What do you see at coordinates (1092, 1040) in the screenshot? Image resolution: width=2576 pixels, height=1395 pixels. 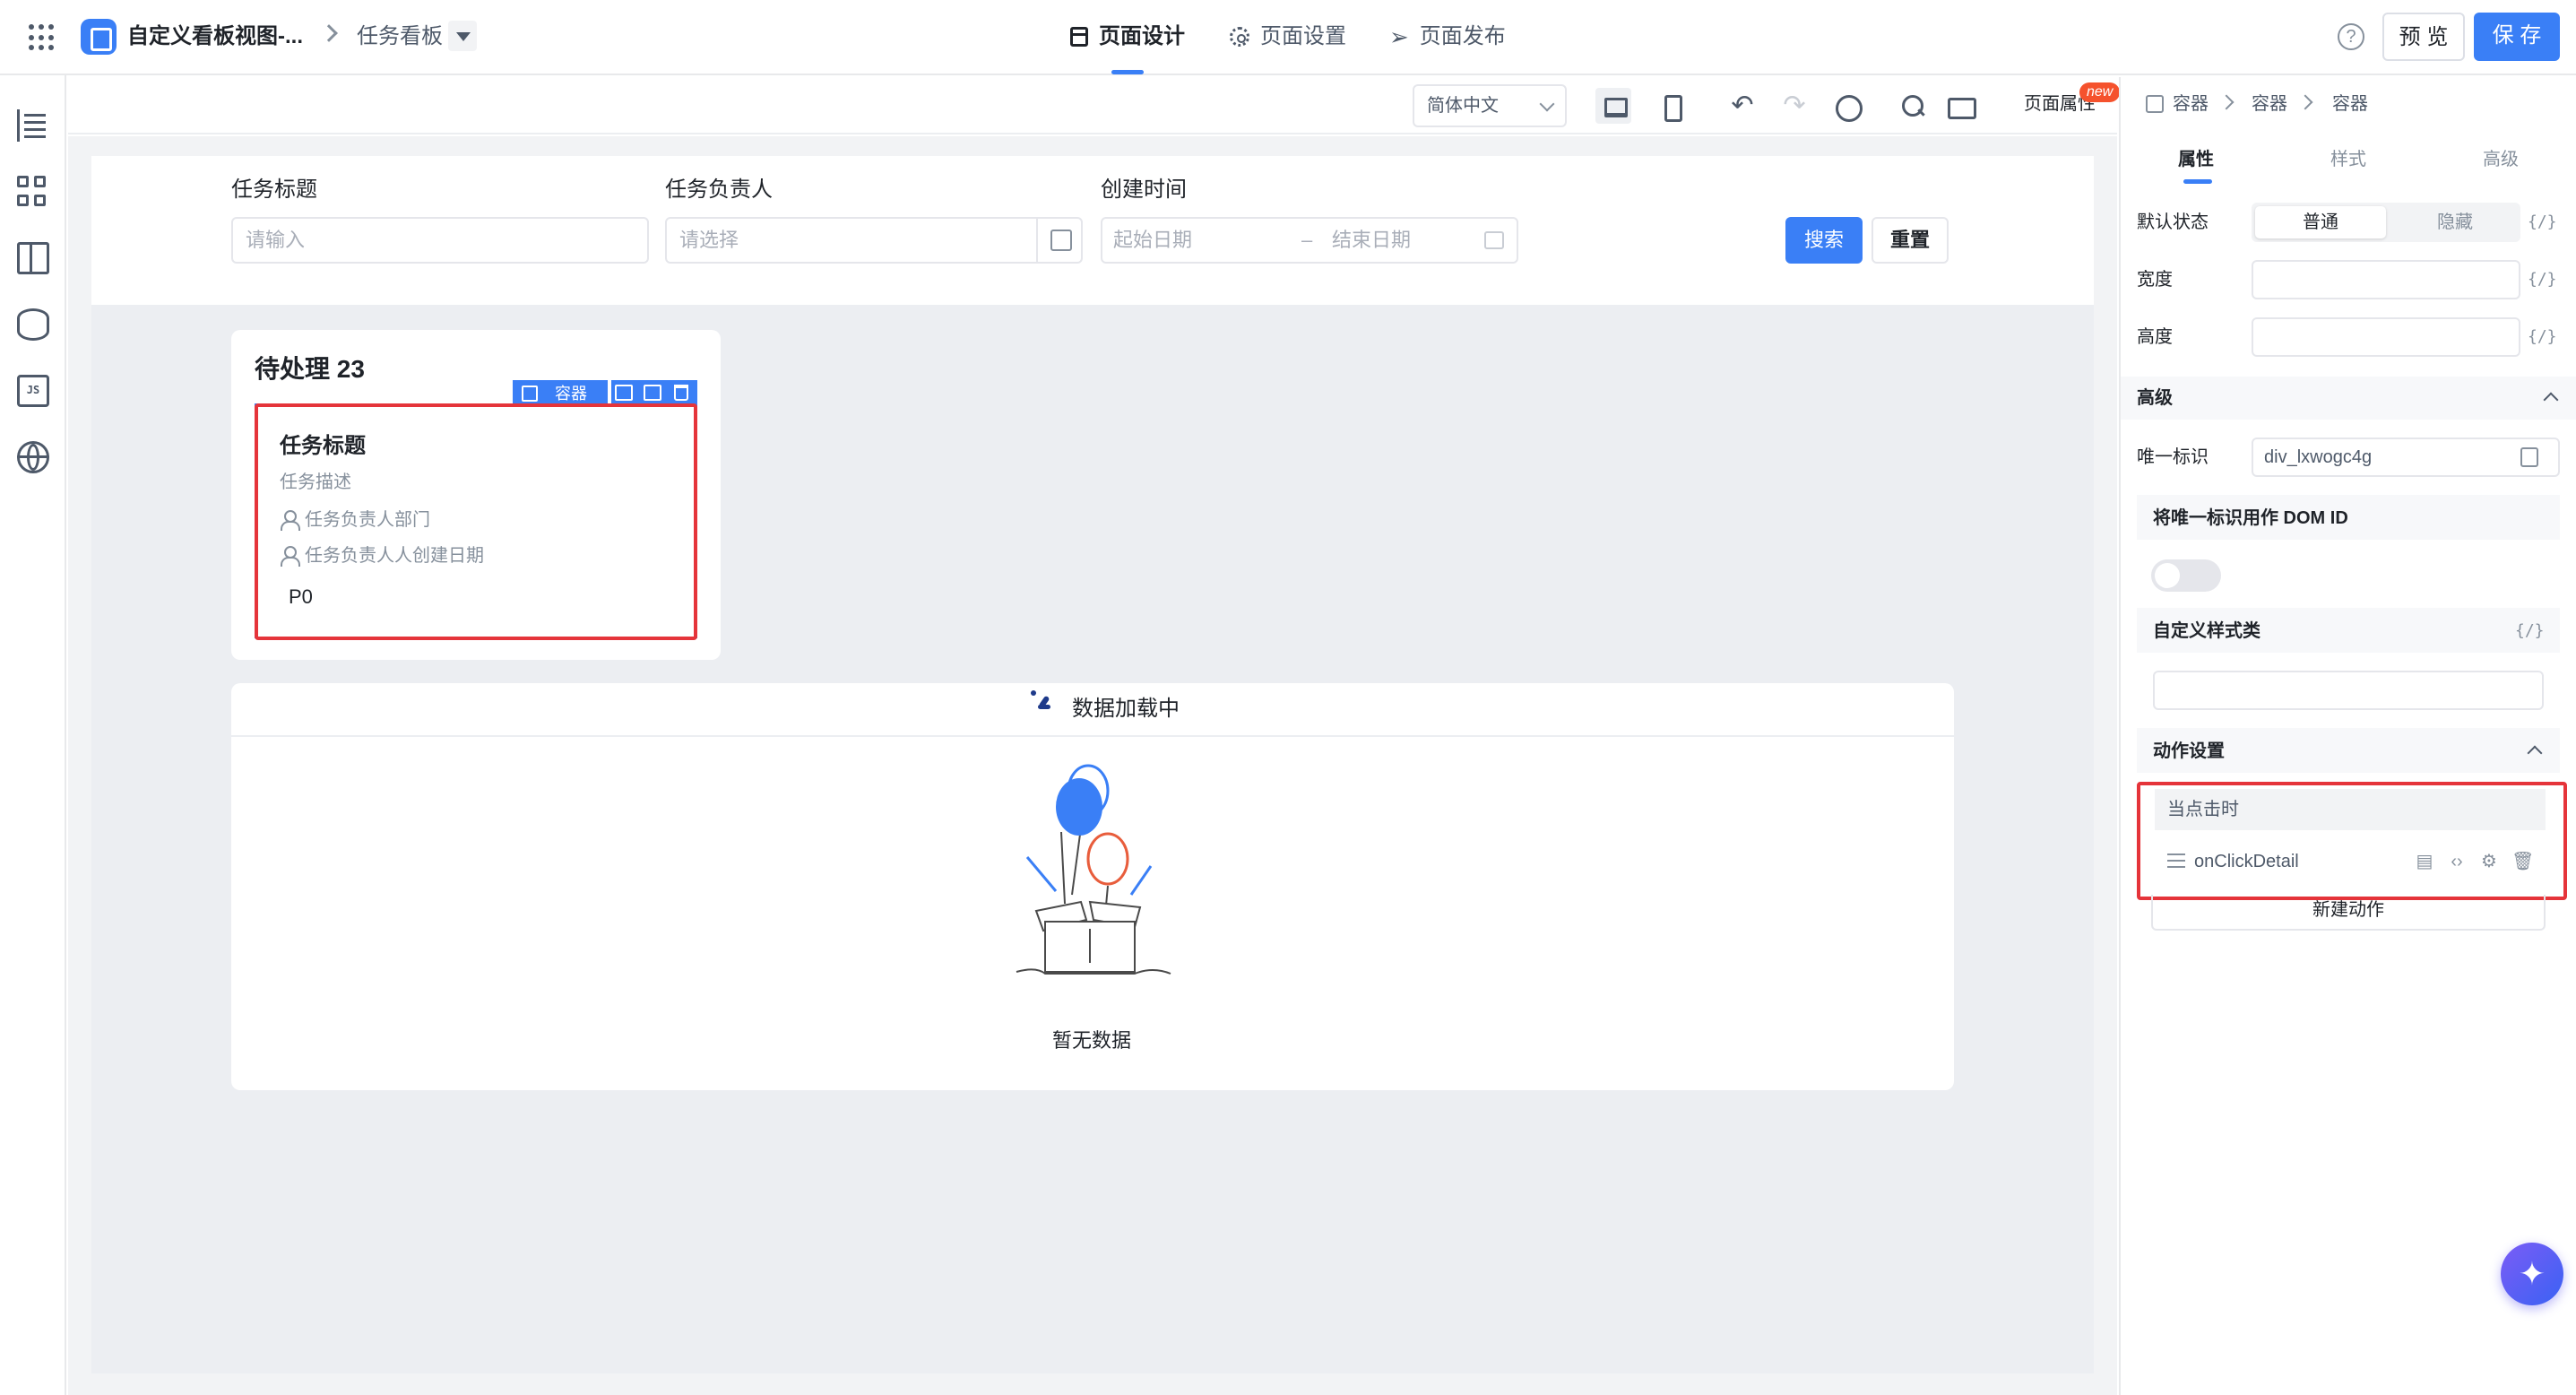 I see `empty-state-text: 暂无数据` at bounding box center [1092, 1040].